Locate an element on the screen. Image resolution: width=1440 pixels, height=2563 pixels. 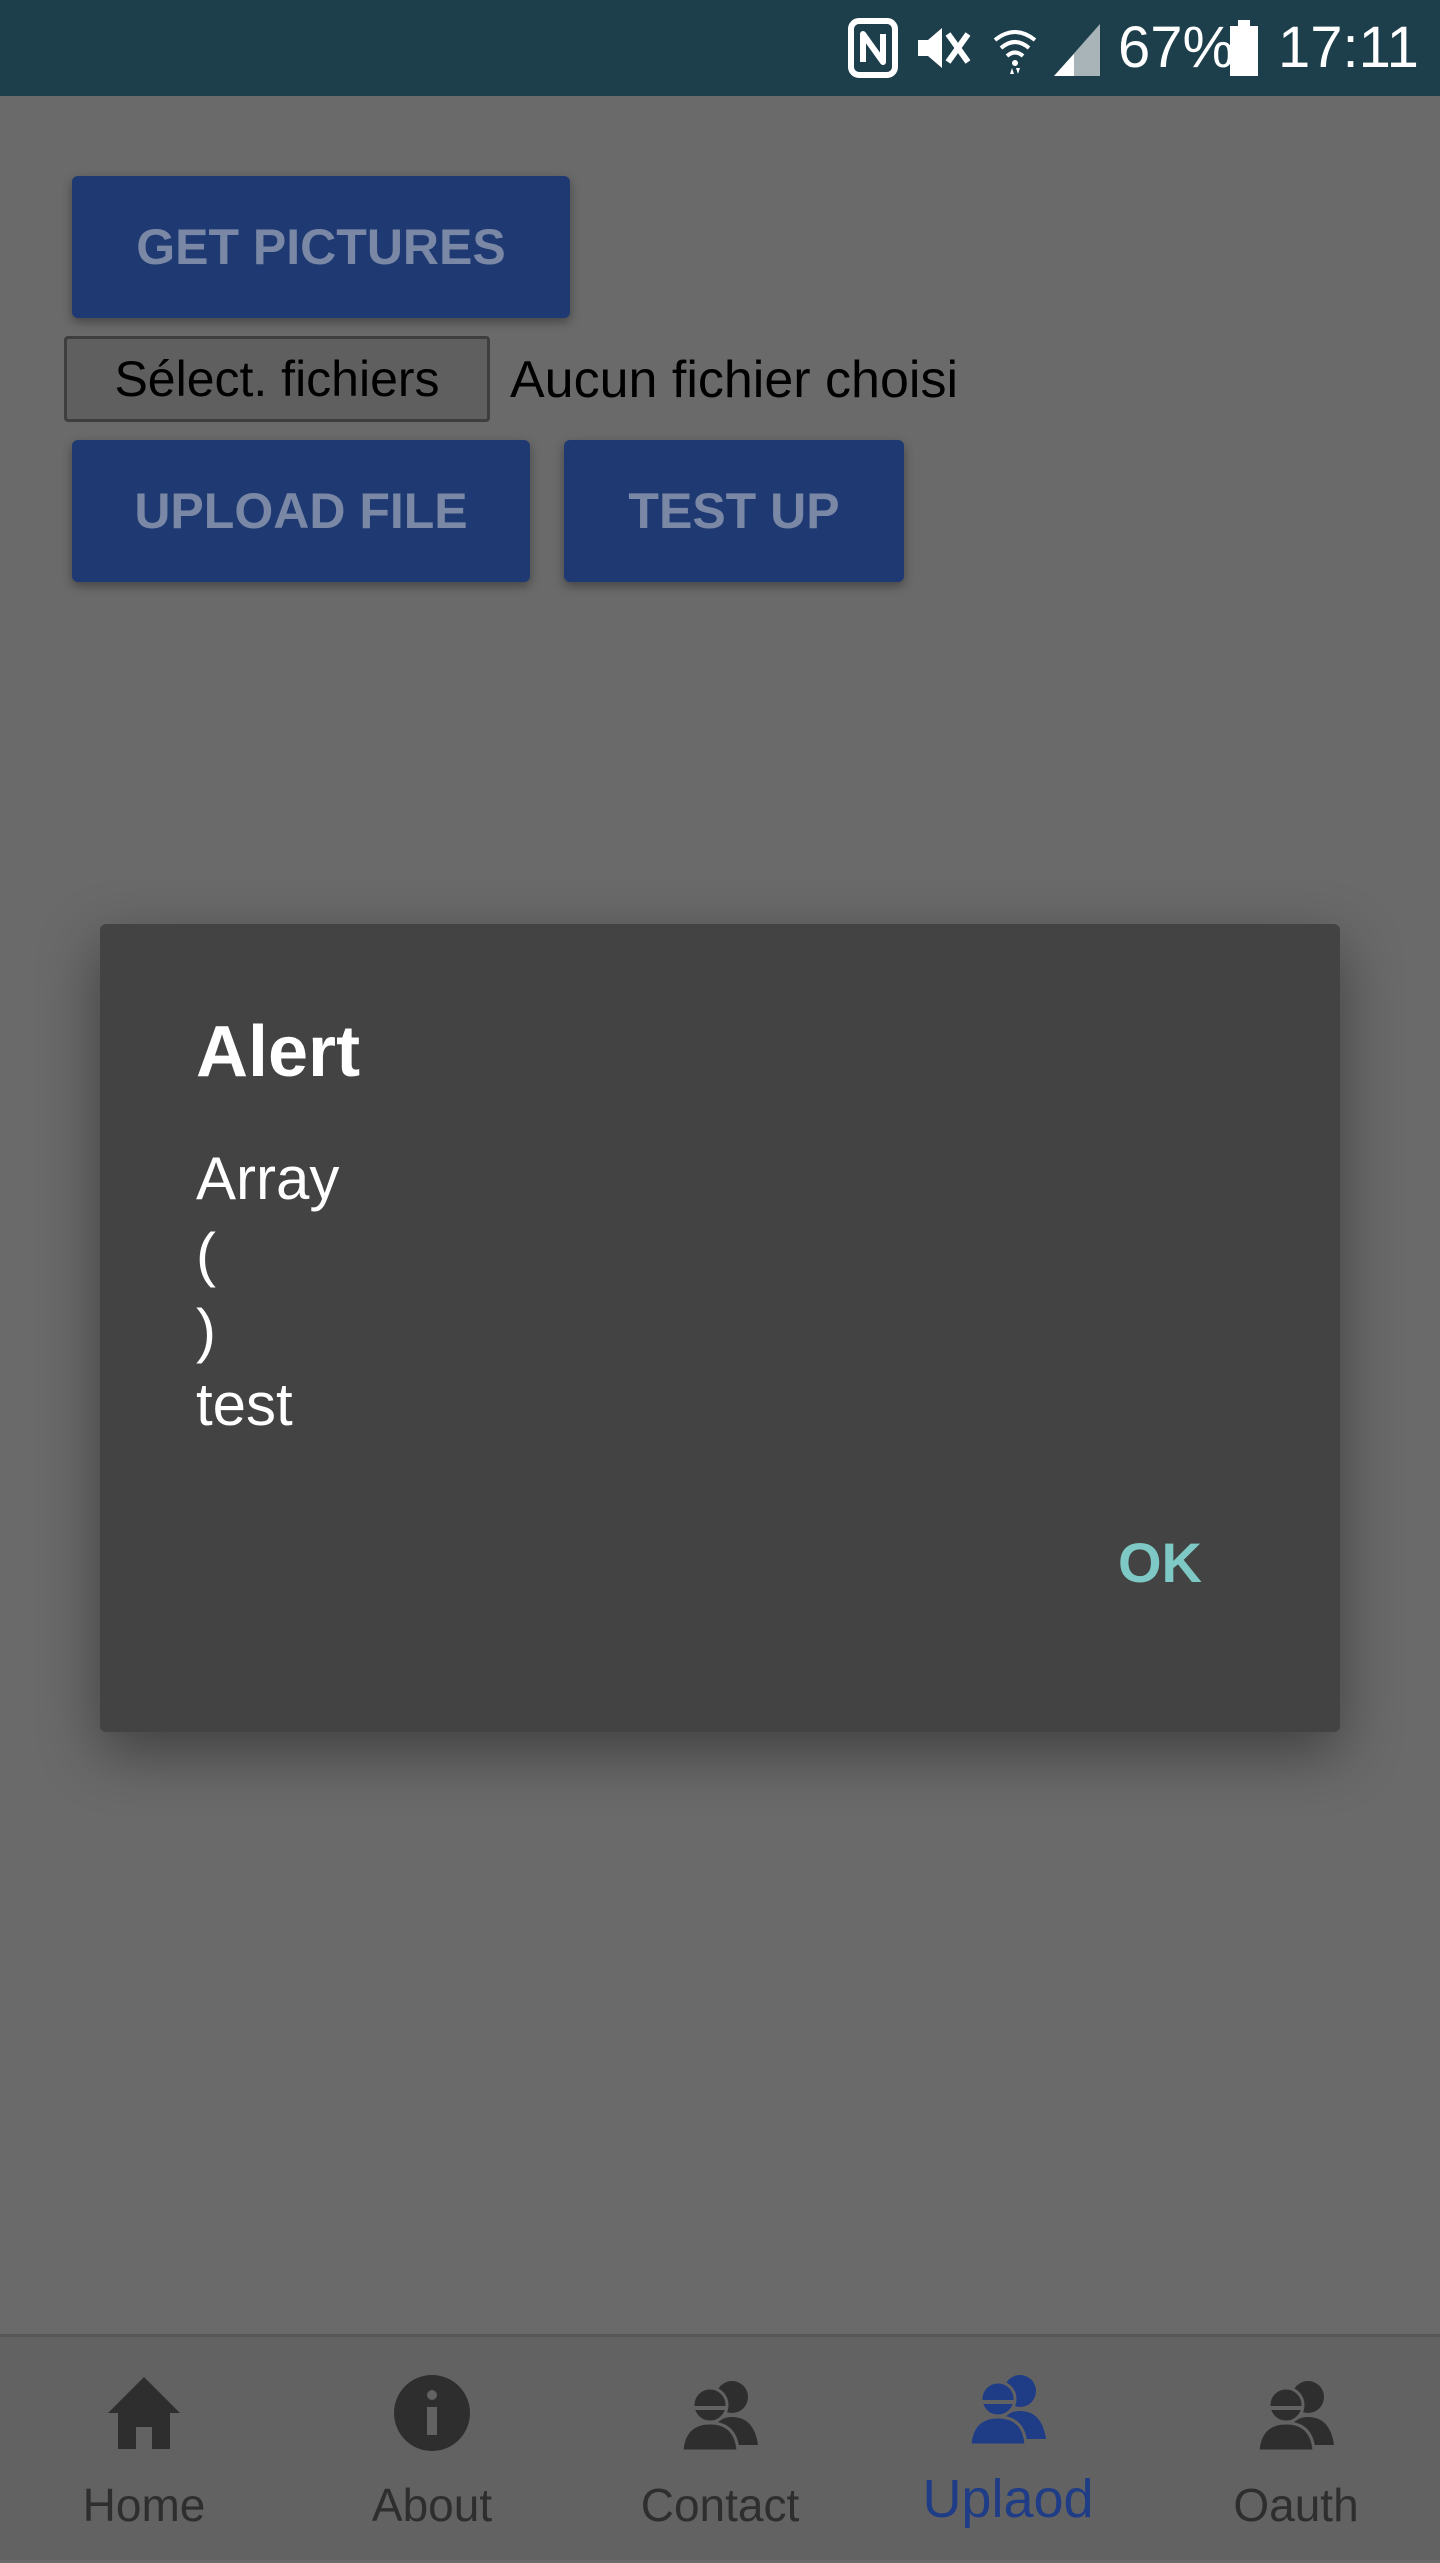
file-status-text: Aucun fichier choisi is located at coordinates (734, 380).